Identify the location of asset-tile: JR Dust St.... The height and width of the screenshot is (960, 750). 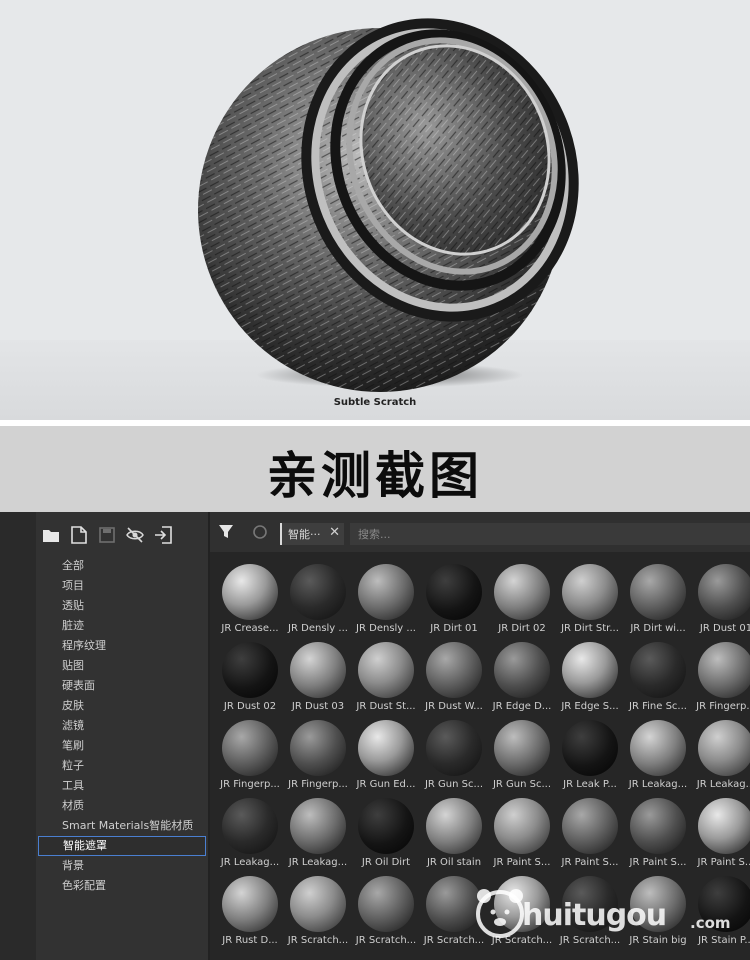
(386, 676).